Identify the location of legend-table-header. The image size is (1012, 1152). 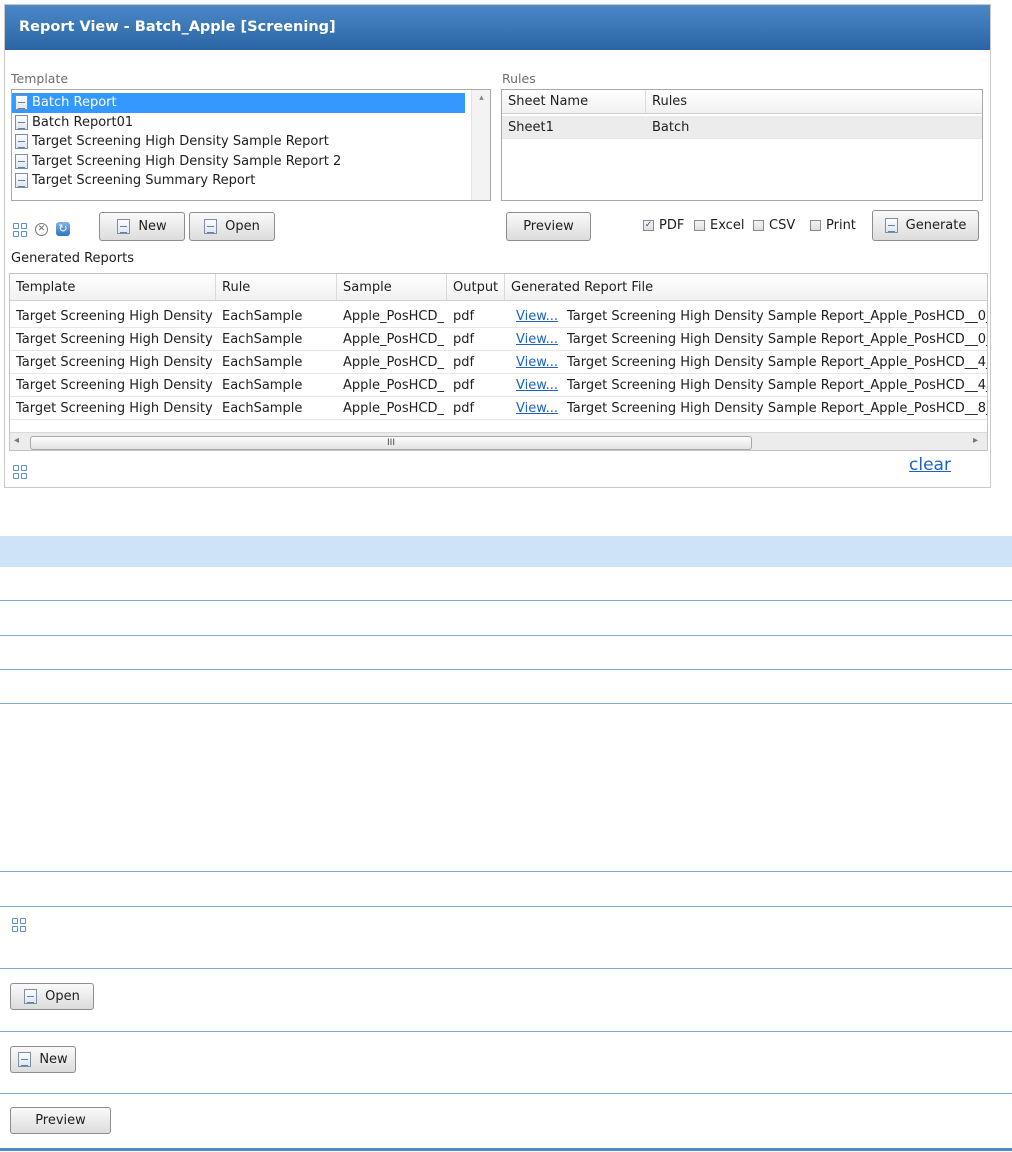
(506, 551).